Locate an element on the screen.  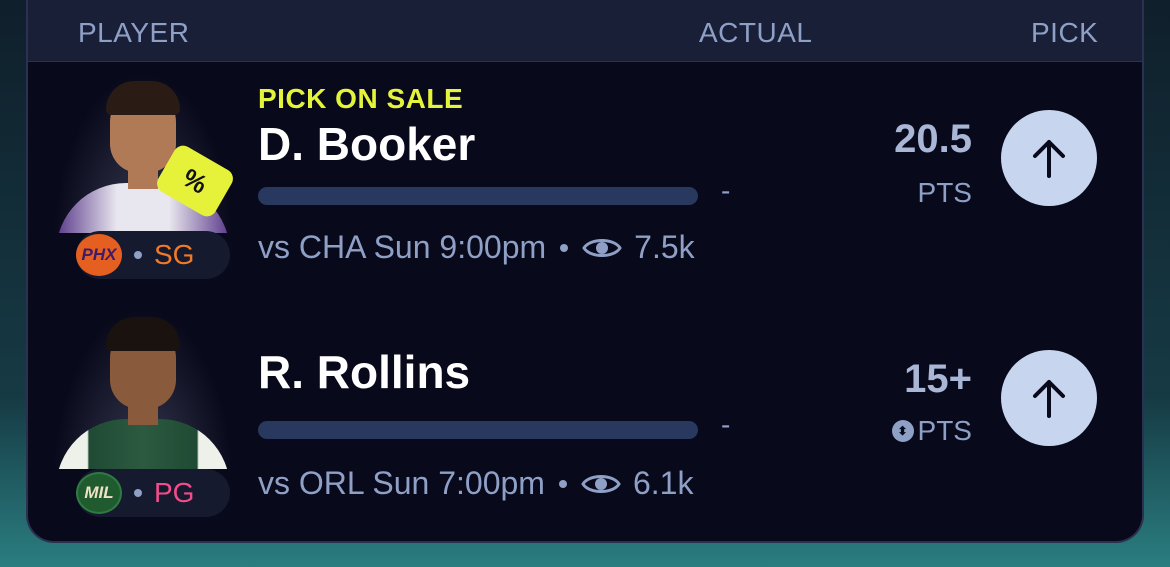
projection-line: 20.5 is located at coordinates (933, 139).